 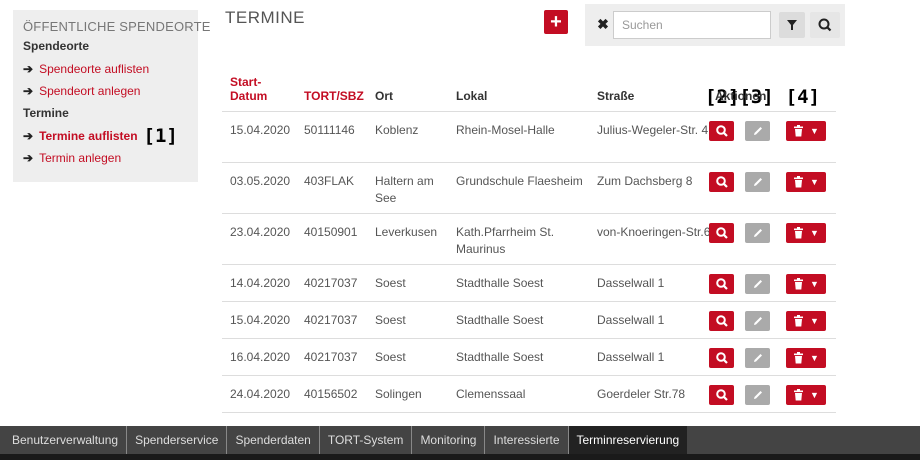 What do you see at coordinates (260, 181) in the screenshot?
I see `cell-datum: 03.05.2020` at bounding box center [260, 181].